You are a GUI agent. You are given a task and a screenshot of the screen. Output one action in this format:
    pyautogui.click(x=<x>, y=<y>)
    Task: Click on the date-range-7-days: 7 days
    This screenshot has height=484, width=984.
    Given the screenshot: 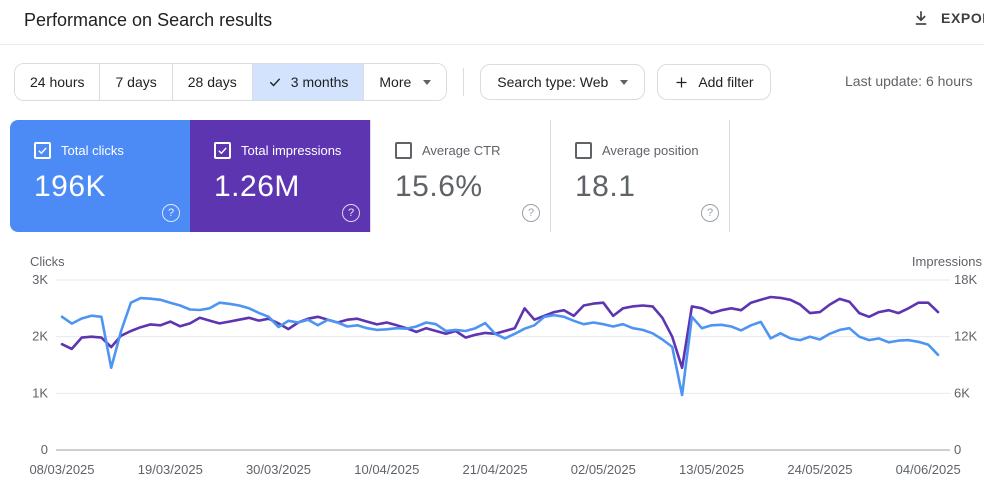 What is the action you would take?
    pyautogui.click(x=135, y=82)
    